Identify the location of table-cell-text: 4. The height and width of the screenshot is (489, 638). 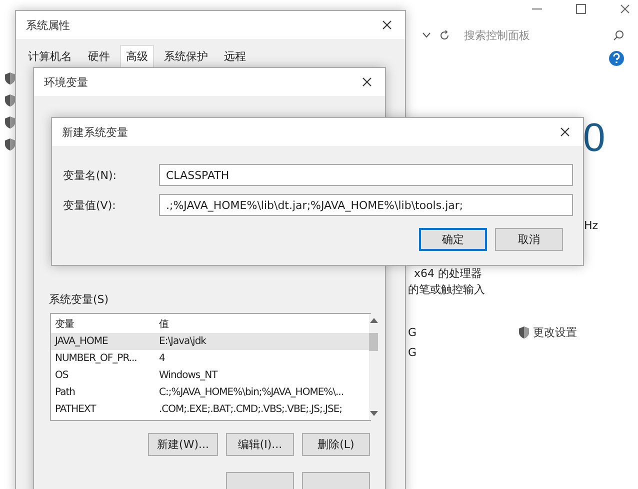
(162, 359).